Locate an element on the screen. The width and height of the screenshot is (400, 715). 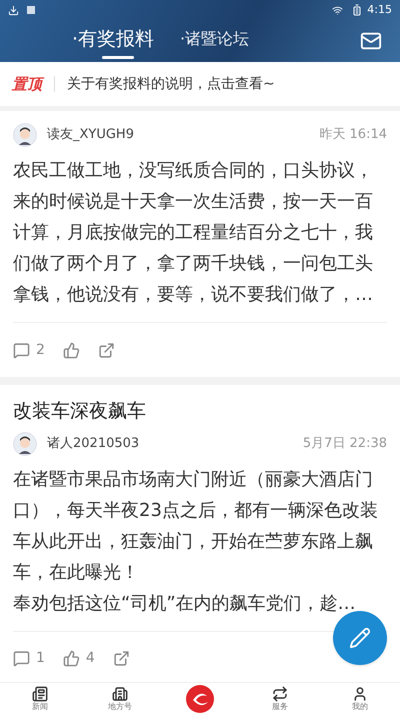
post-body: 在诸暨市果品市场南大门附近（丽豪大酒店门口），每天半夜23点之后，都有一辆深色改装车从此开出，狂轰油门，开始在苎萝东路上飙车，在此曝光！ is located at coordinates (196, 526).